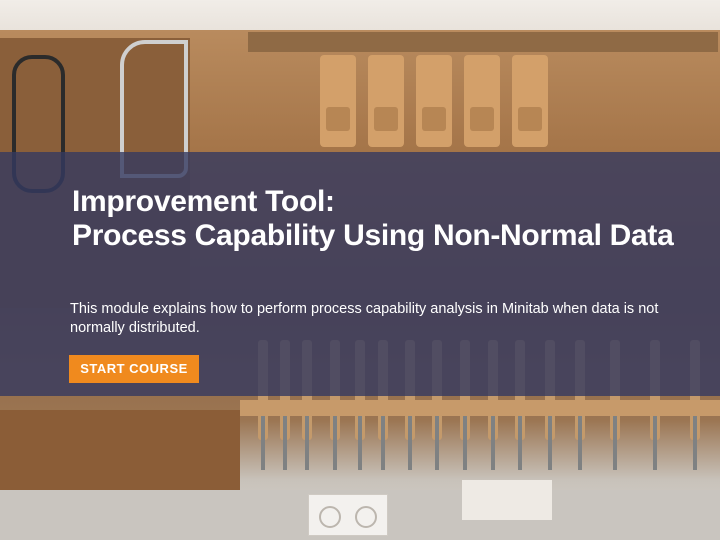 The height and width of the screenshot is (540, 720). I want to click on course-title-line1: Improvement Tool:, so click(203, 201).